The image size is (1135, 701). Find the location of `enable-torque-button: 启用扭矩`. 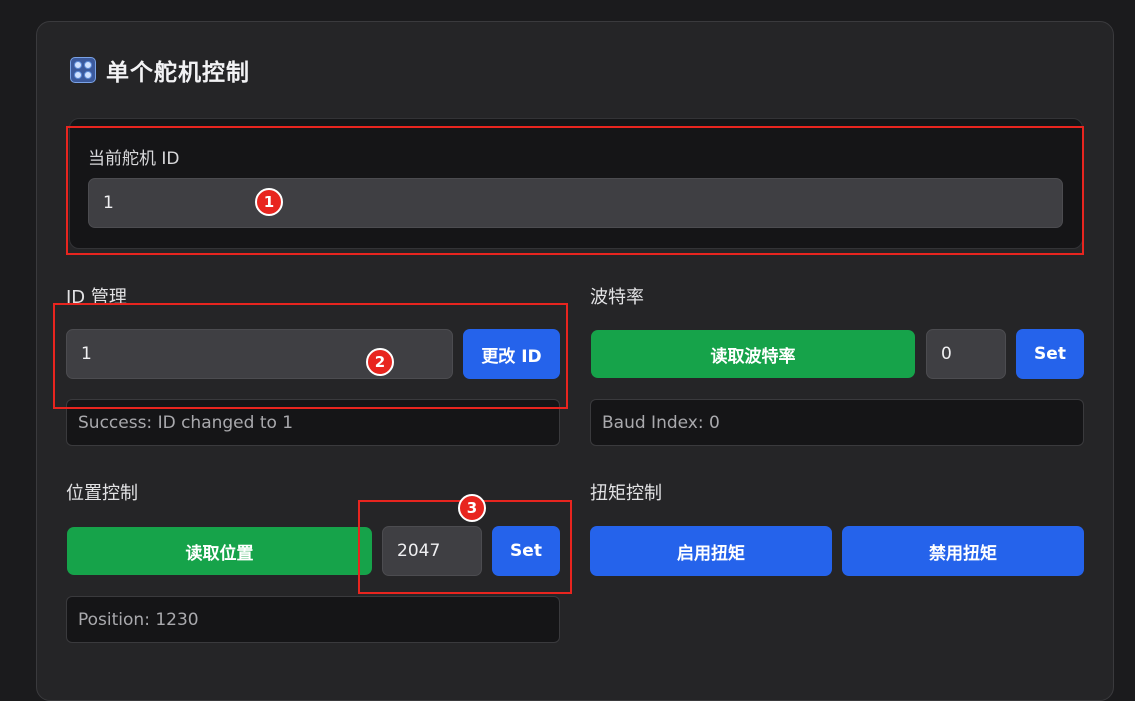

enable-torque-button: 启用扭矩 is located at coordinates (711, 551).